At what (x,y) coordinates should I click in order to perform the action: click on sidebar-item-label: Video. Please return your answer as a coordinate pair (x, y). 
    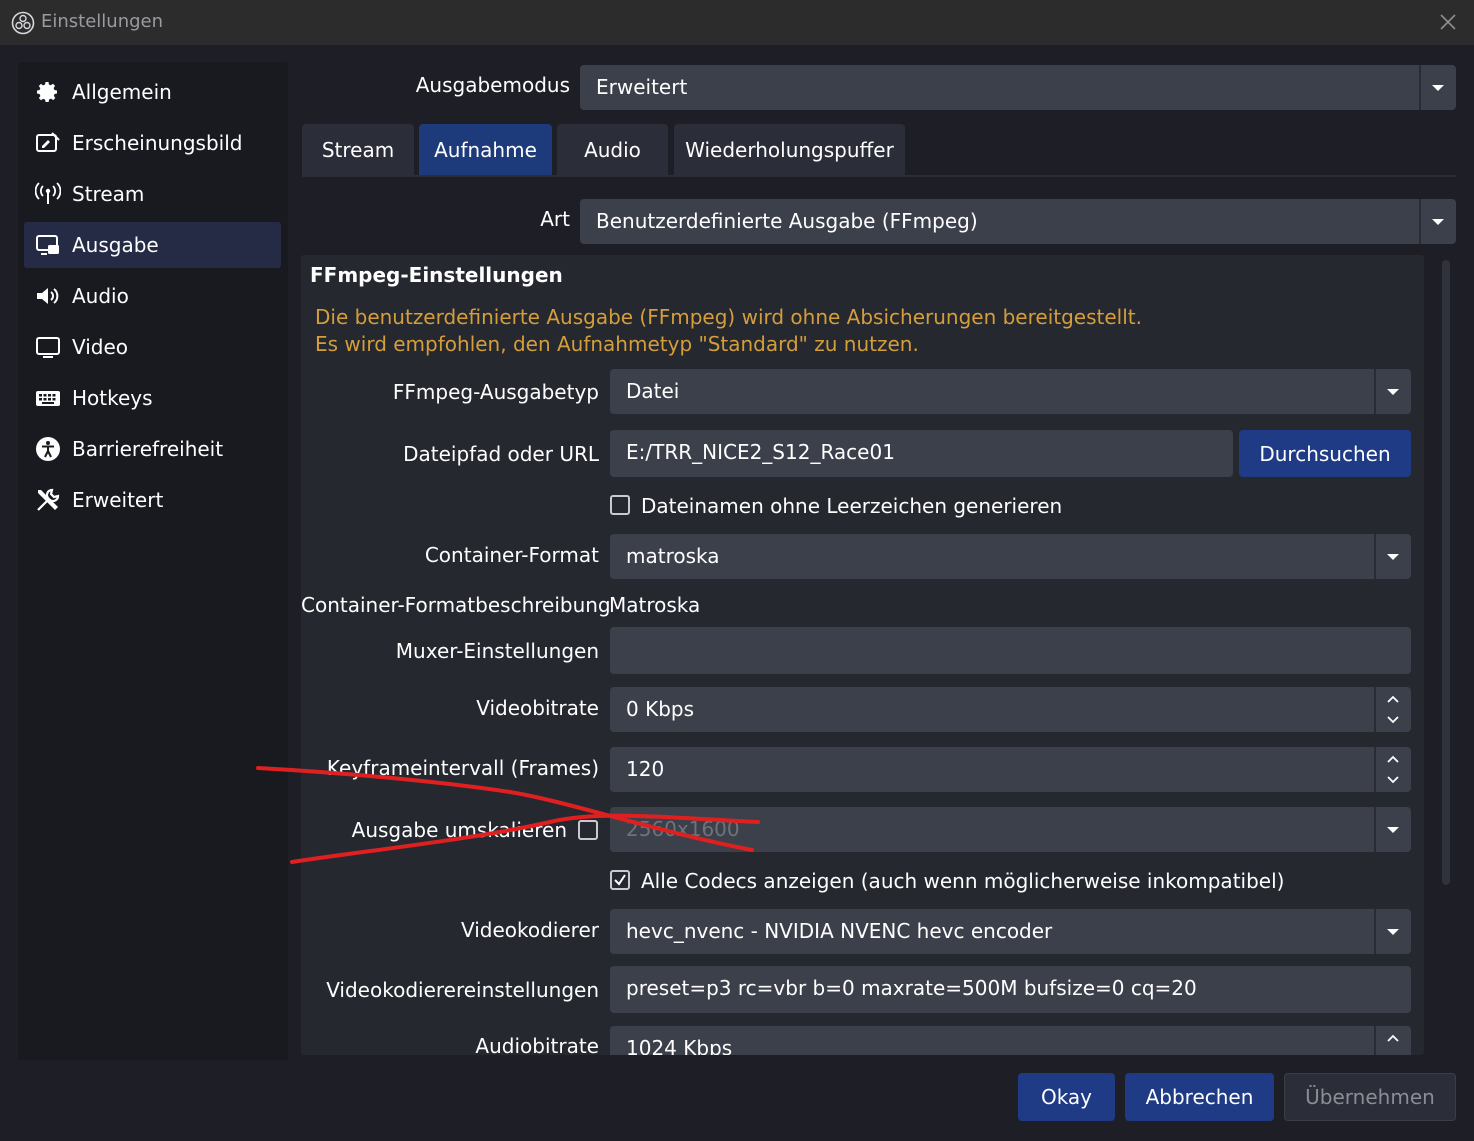
    Looking at the image, I should click on (100, 347).